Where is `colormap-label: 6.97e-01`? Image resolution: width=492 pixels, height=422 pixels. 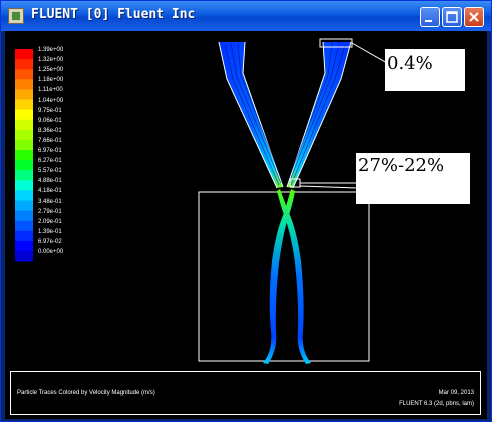
colormap-label: 6.97e-01 is located at coordinates (50, 151).